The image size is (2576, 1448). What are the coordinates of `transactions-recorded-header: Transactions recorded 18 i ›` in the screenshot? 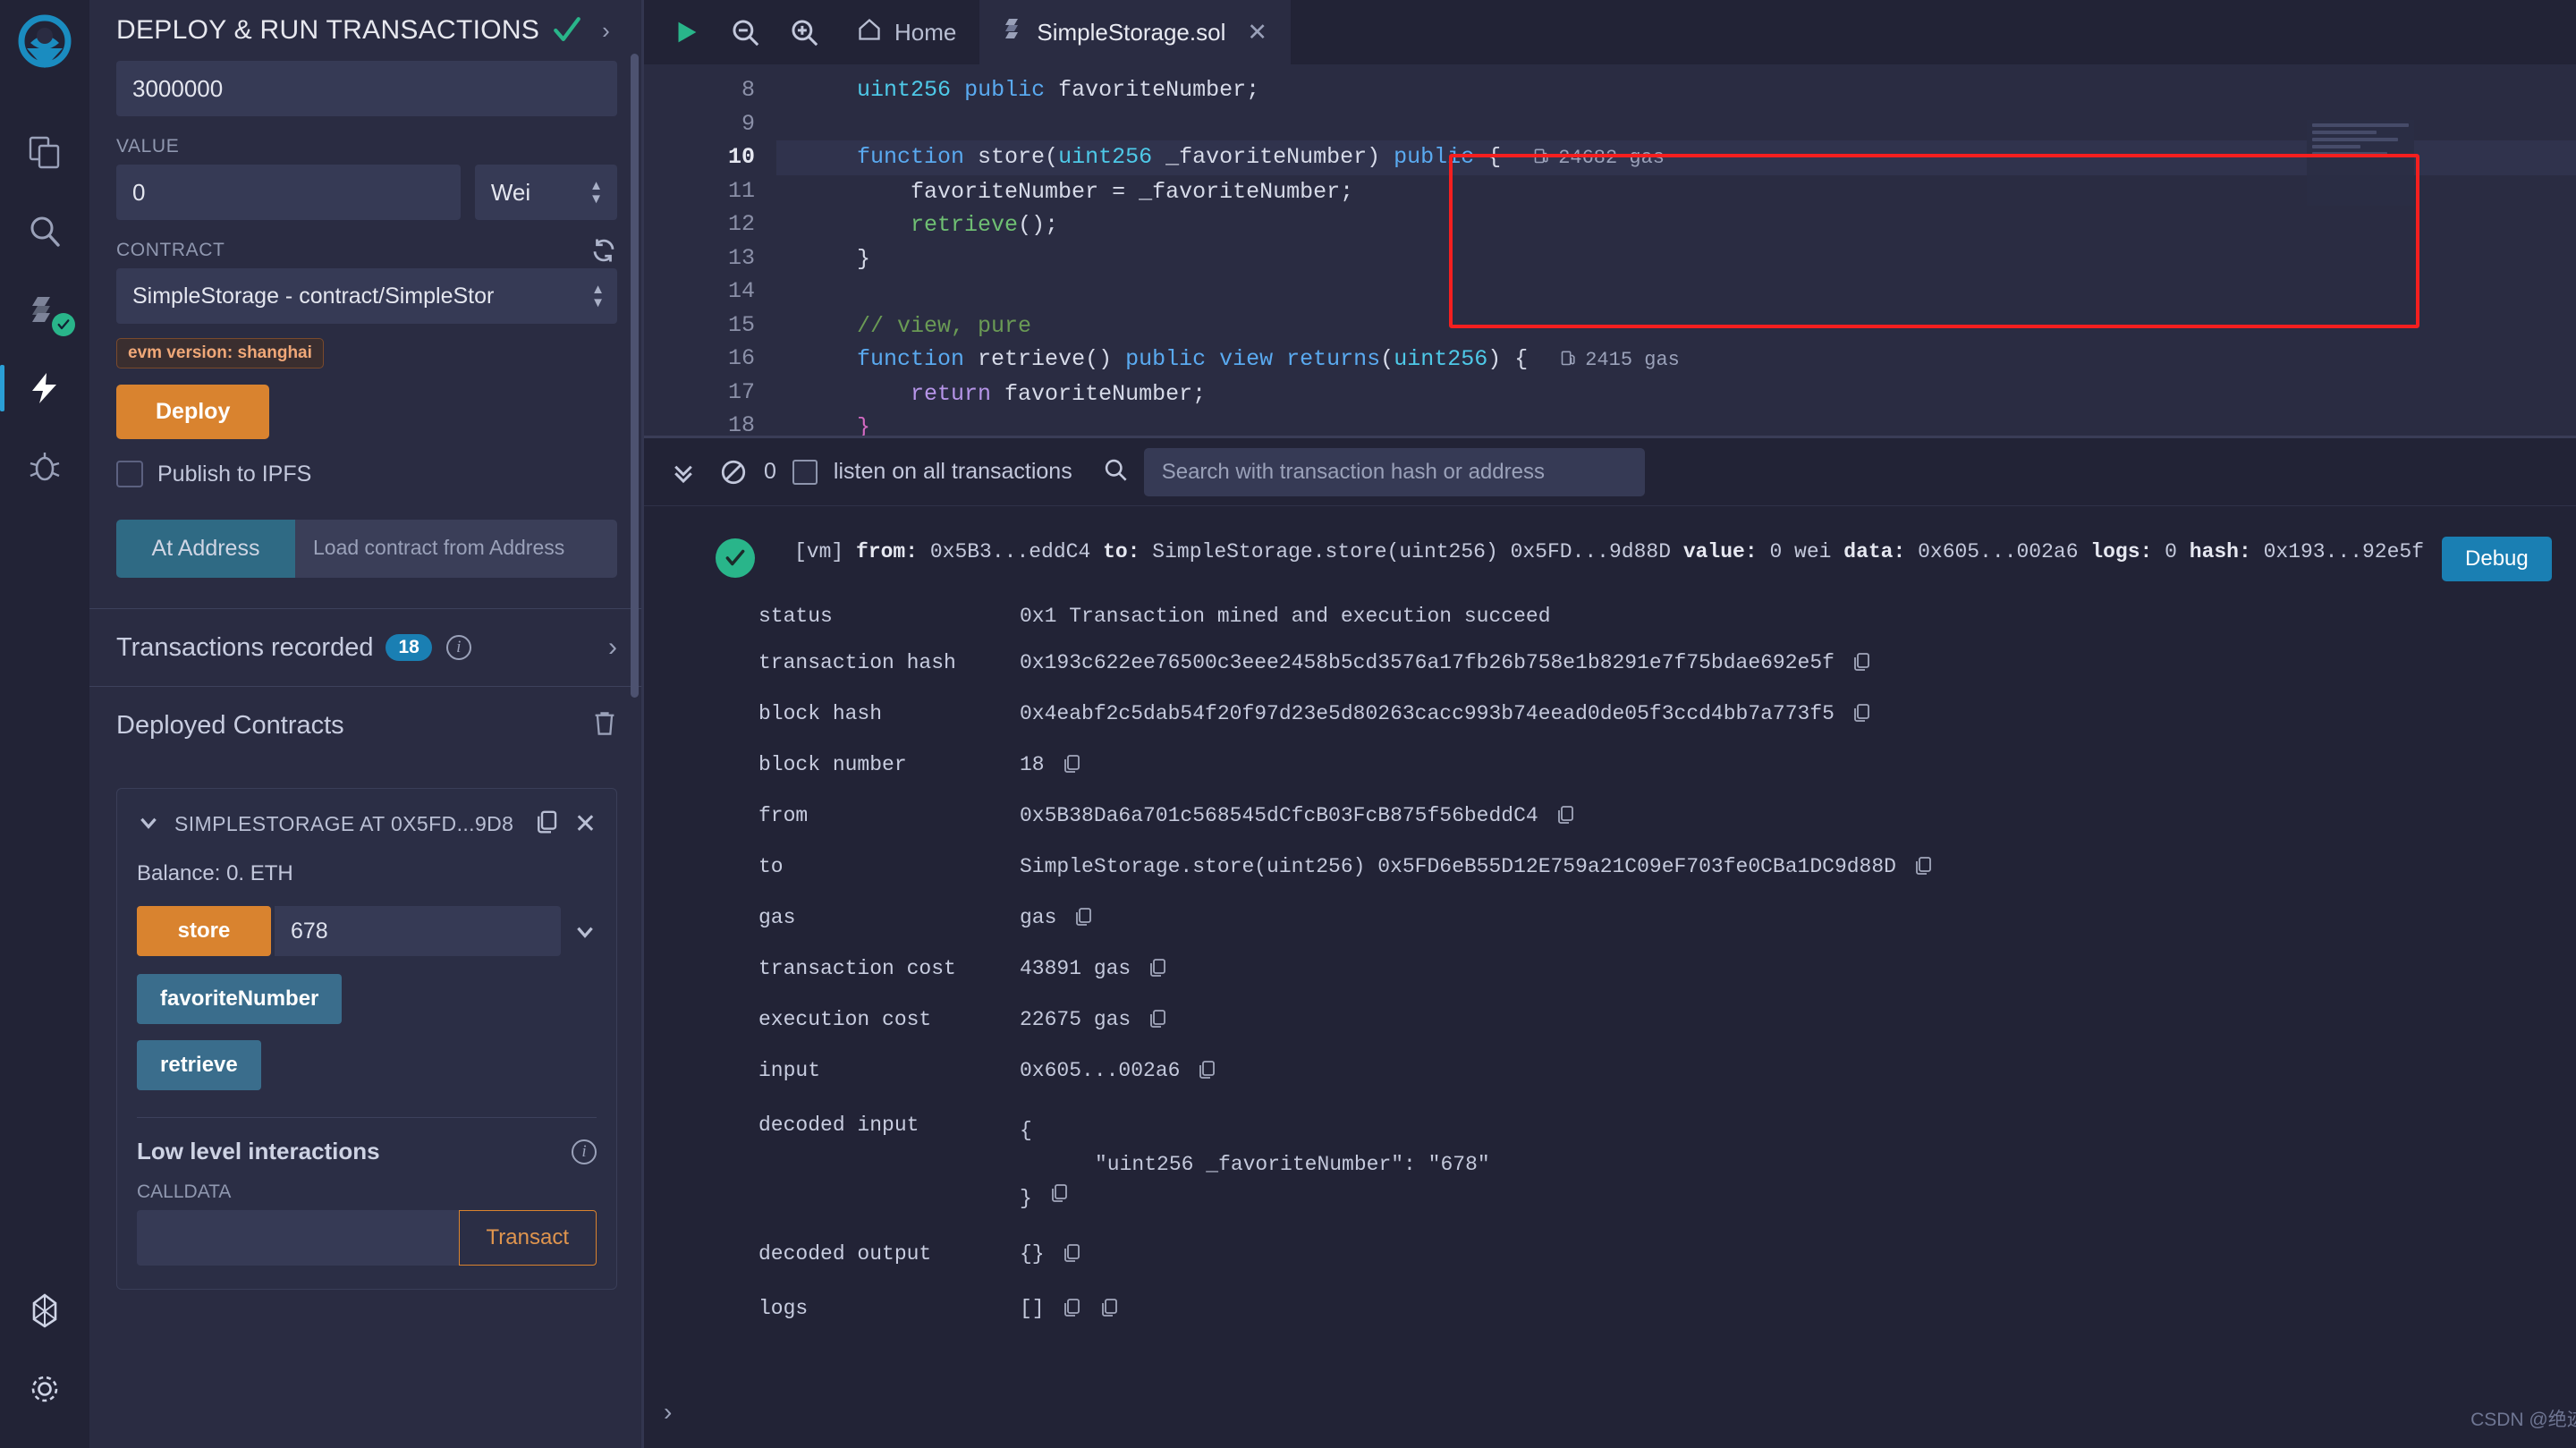 It's located at (366, 647).